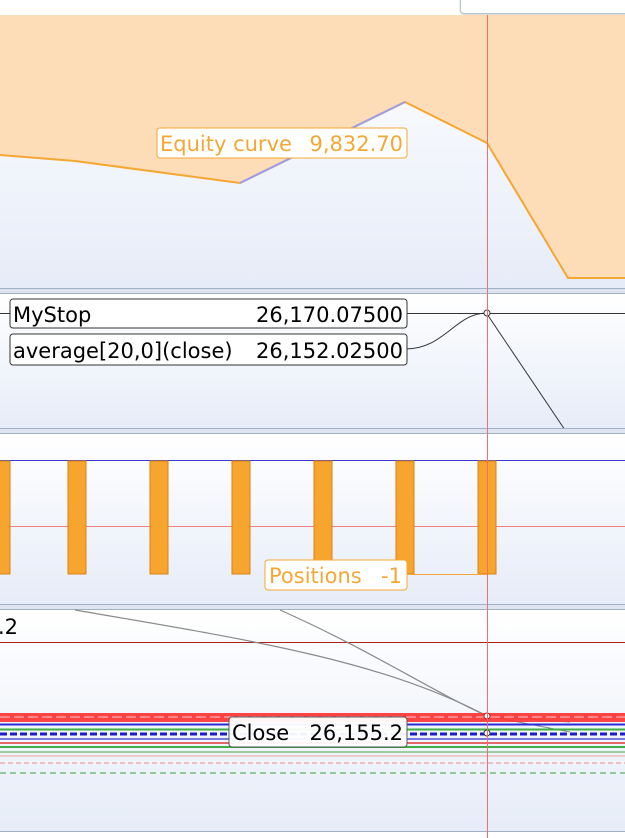 This screenshot has height=838, width=625. I want to click on average-label-value: 26,152.02500, so click(329, 351).